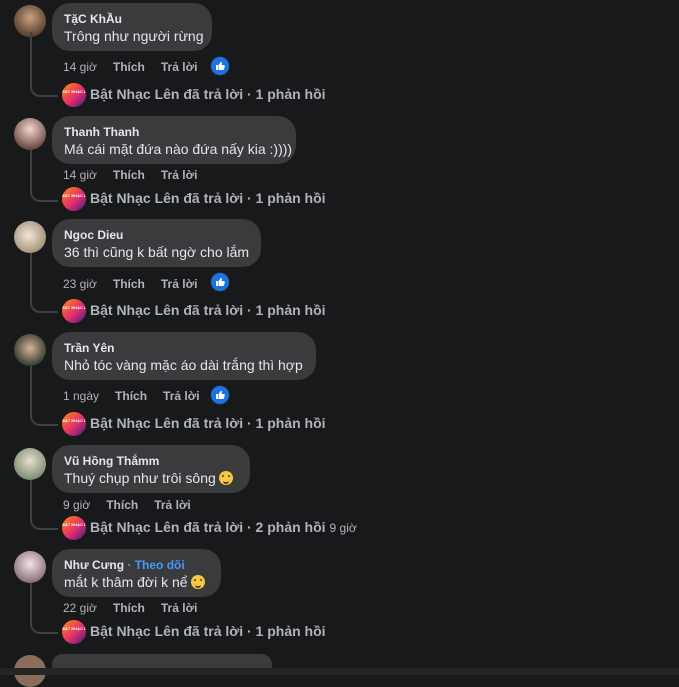 The height and width of the screenshot is (687, 679). What do you see at coordinates (81, 396) in the screenshot?
I see `comment-time: 1 ngày` at bounding box center [81, 396].